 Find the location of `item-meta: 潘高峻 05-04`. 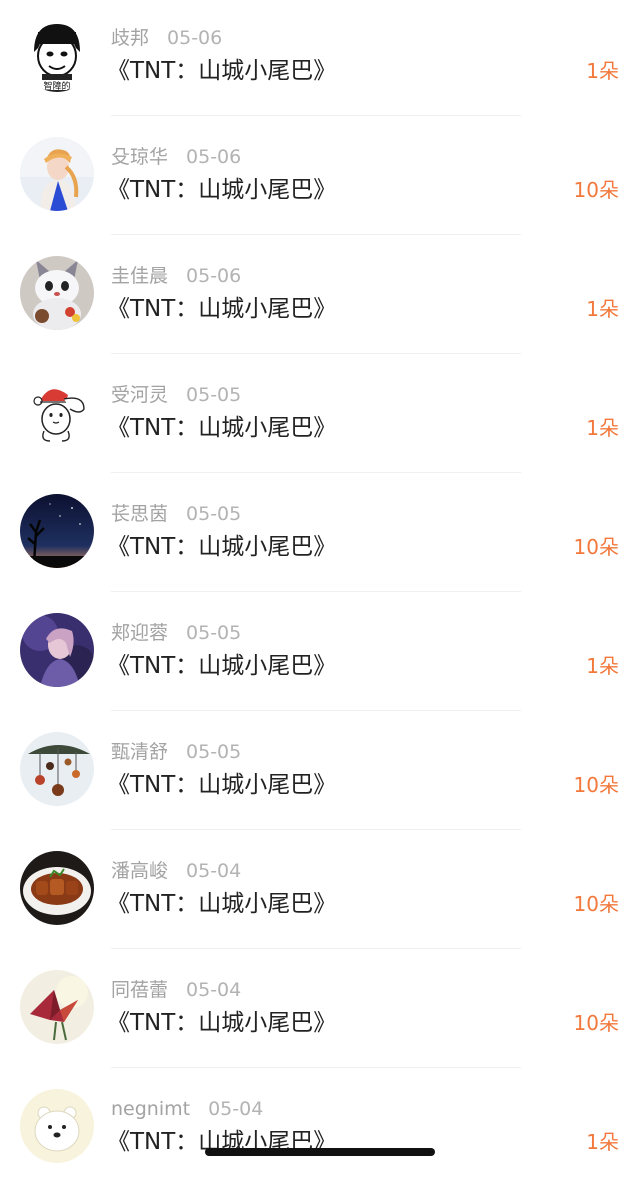

item-meta: 潘高峻 05-04 is located at coordinates (176, 871).